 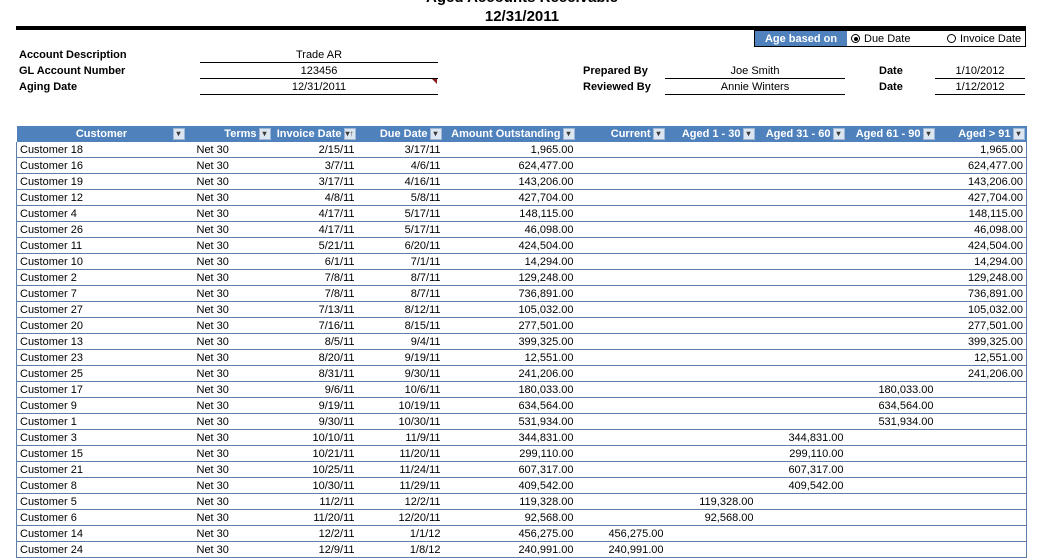 I want to click on cell-customer: Customer 20, so click(x=101, y=325).